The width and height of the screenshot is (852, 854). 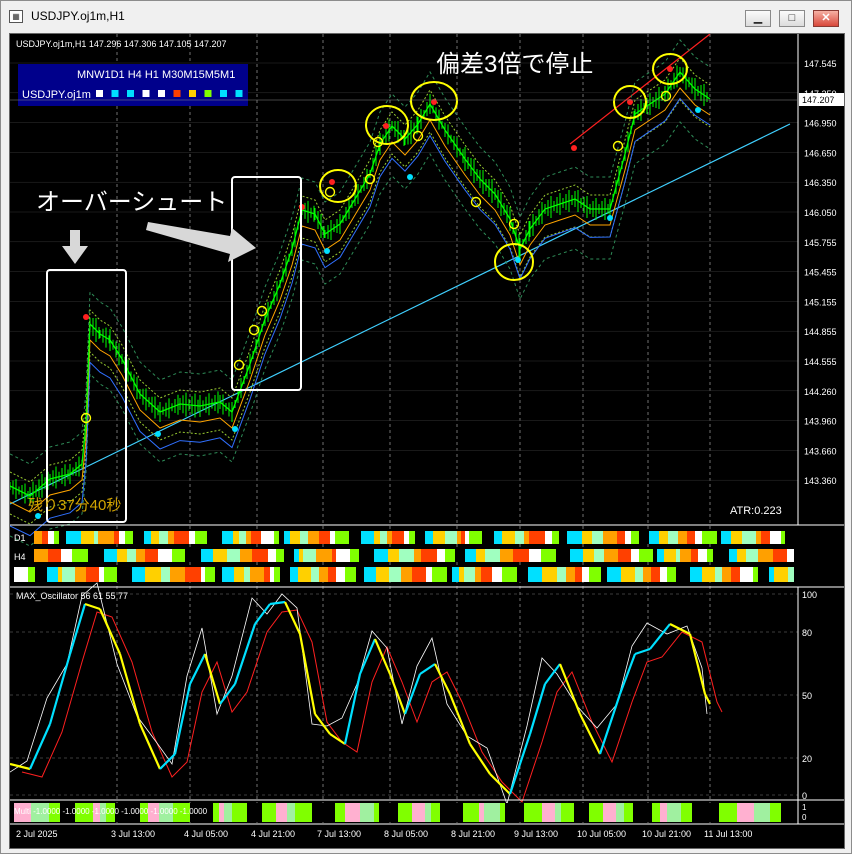 I want to click on time-label: 4 Jul 05:00, so click(x=206, y=834).